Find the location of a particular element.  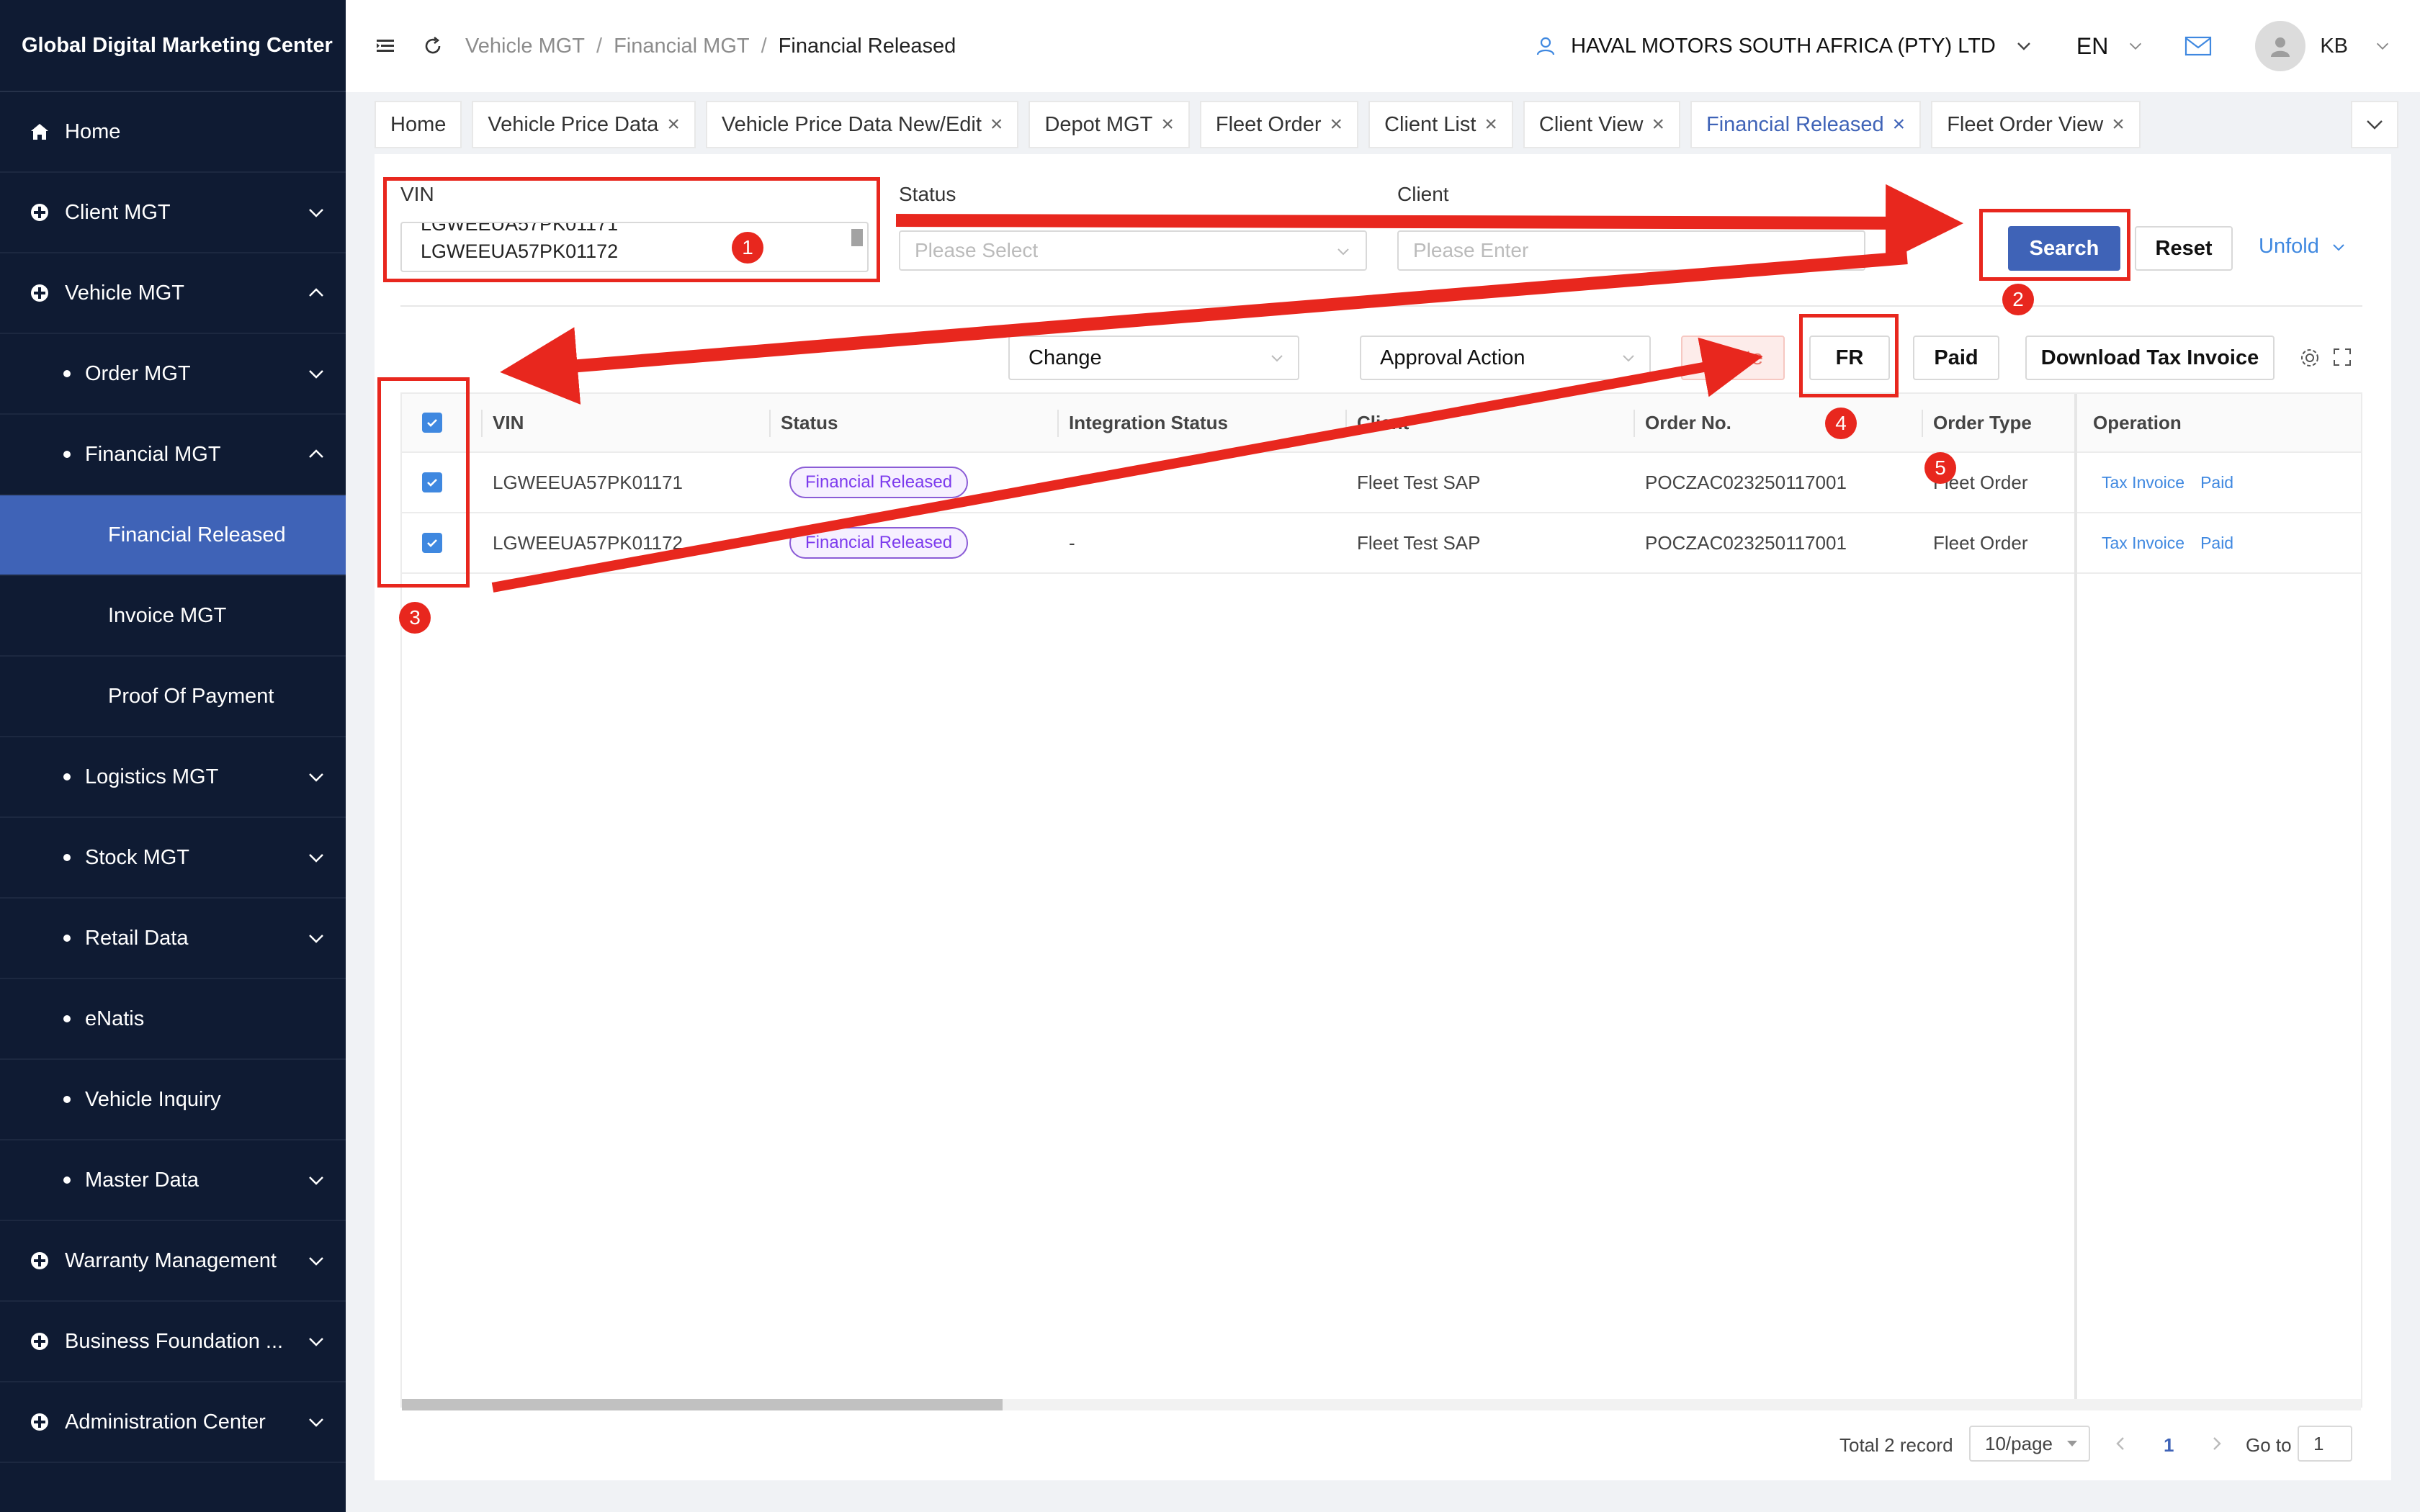

refresh-icon is located at coordinates (433, 46).